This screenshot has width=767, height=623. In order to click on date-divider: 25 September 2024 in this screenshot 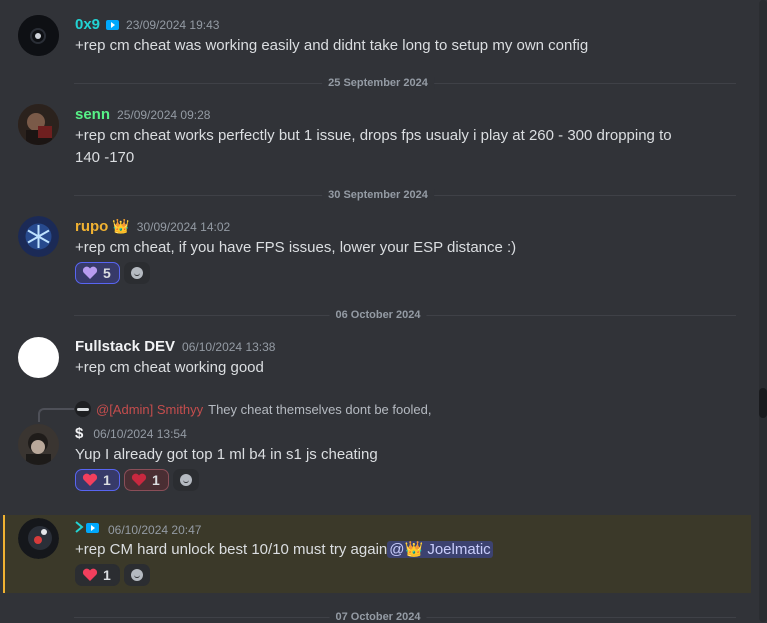, I will do `click(405, 83)`.